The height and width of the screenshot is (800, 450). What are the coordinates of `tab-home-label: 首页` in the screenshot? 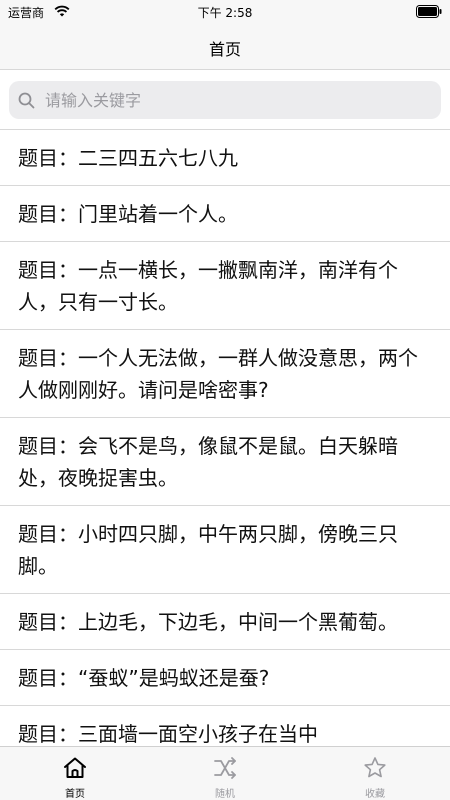 It's located at (75, 794).